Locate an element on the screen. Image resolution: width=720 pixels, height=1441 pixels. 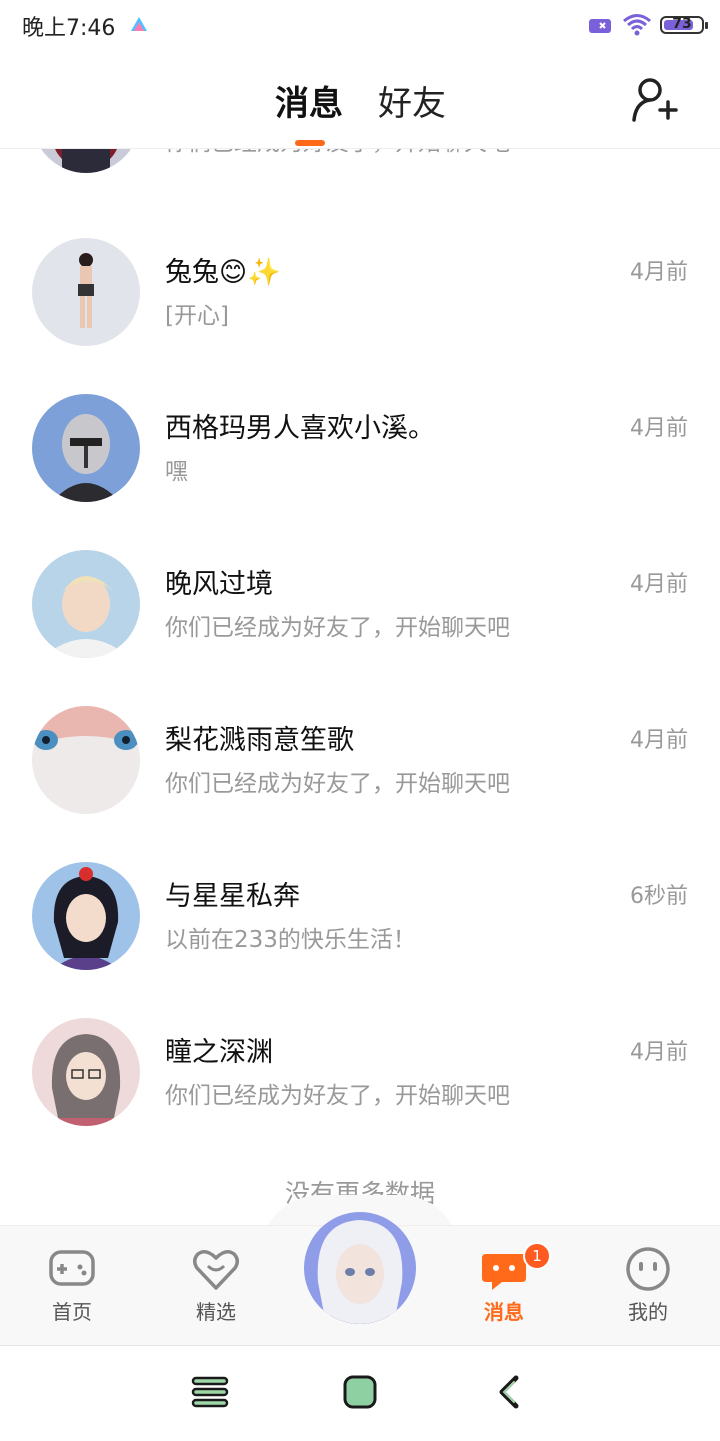
nav-profile: 我的 is located at coordinates (648, 1286).